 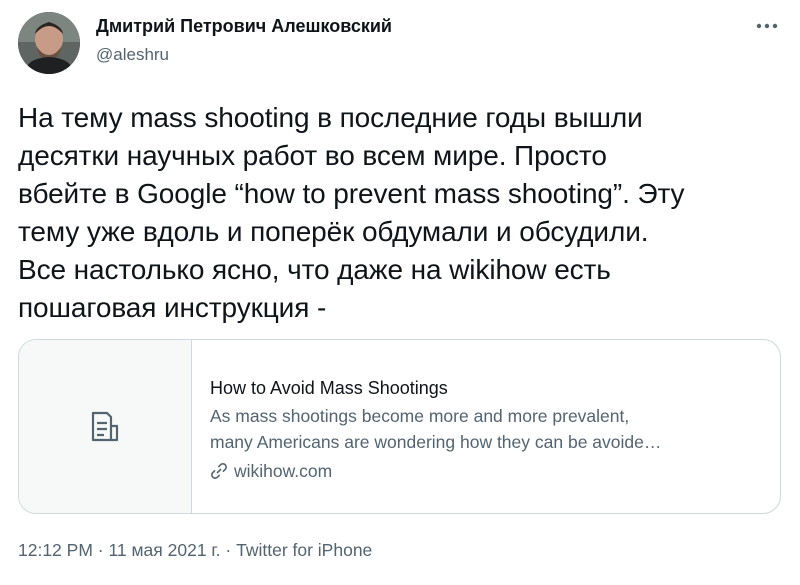 I want to click on tweet-time: 12:12 PM, so click(x=55, y=550).